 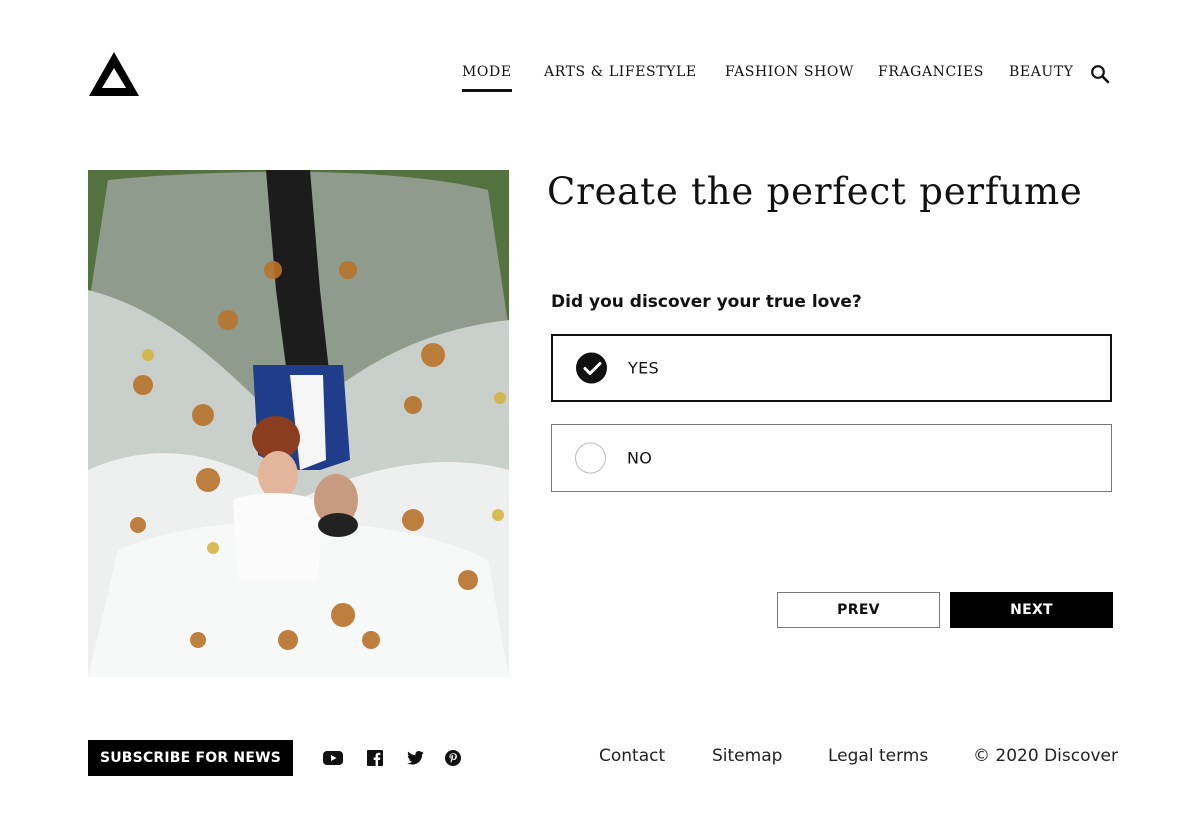 I want to click on search-icon, so click(x=1100, y=74).